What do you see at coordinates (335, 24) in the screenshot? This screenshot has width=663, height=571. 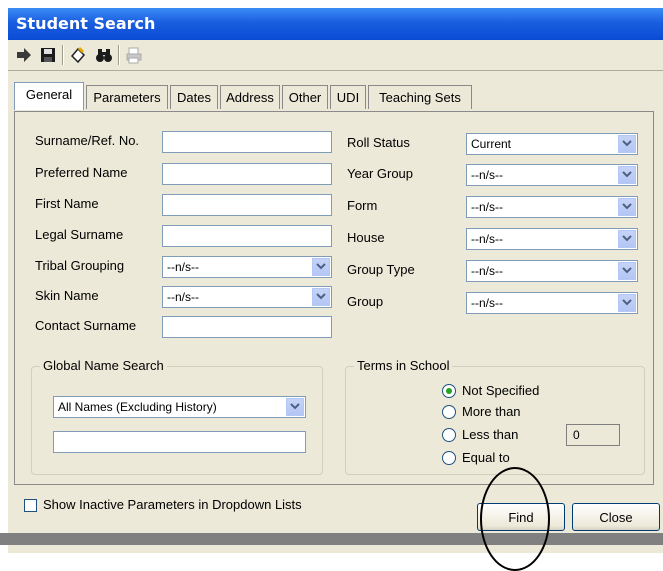 I see `title-bar: Student Search` at bounding box center [335, 24].